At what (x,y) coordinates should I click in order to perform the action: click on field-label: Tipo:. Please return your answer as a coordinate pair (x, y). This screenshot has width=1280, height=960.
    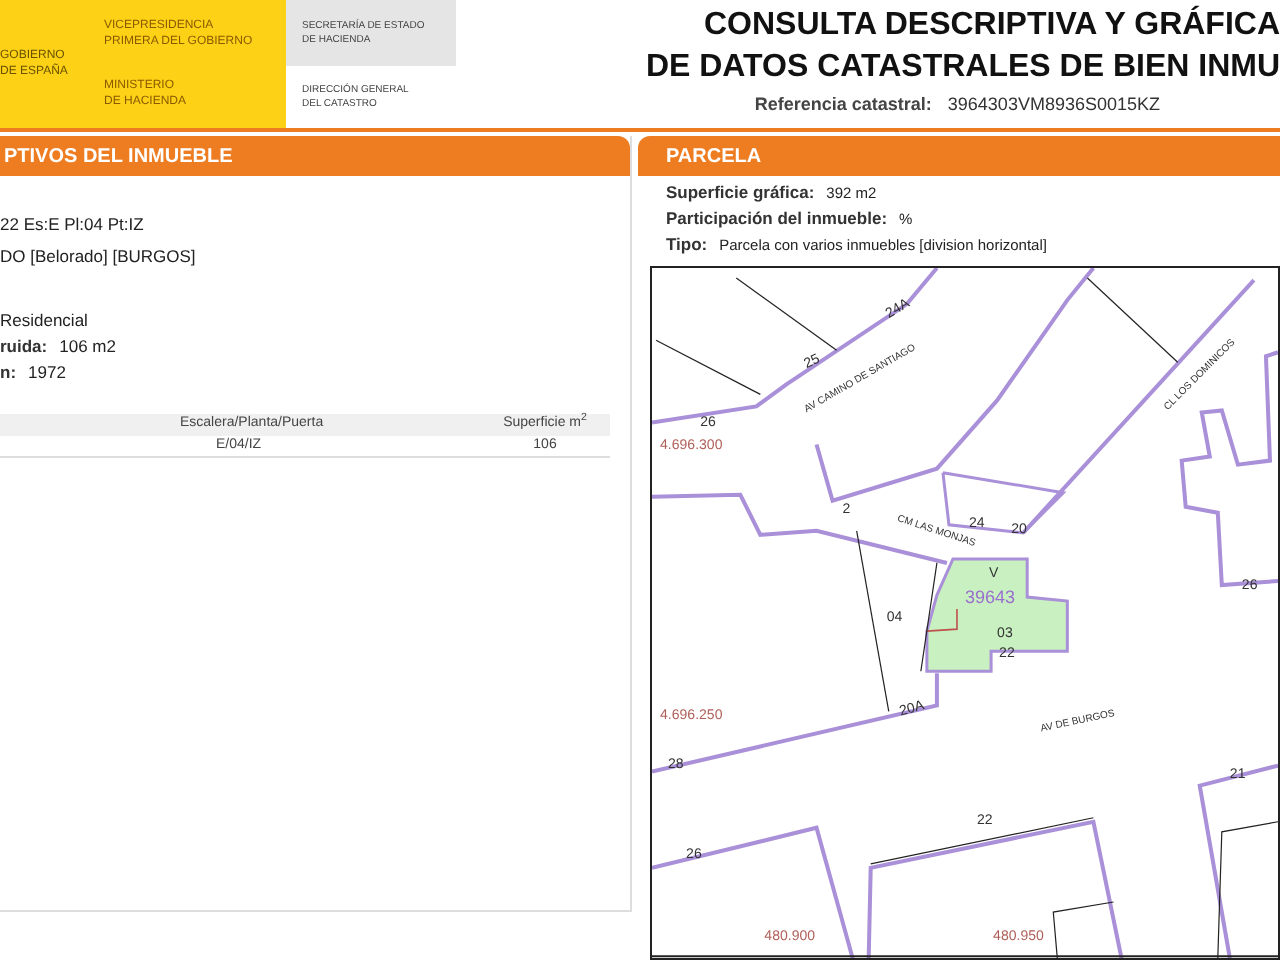
    Looking at the image, I should click on (687, 245).